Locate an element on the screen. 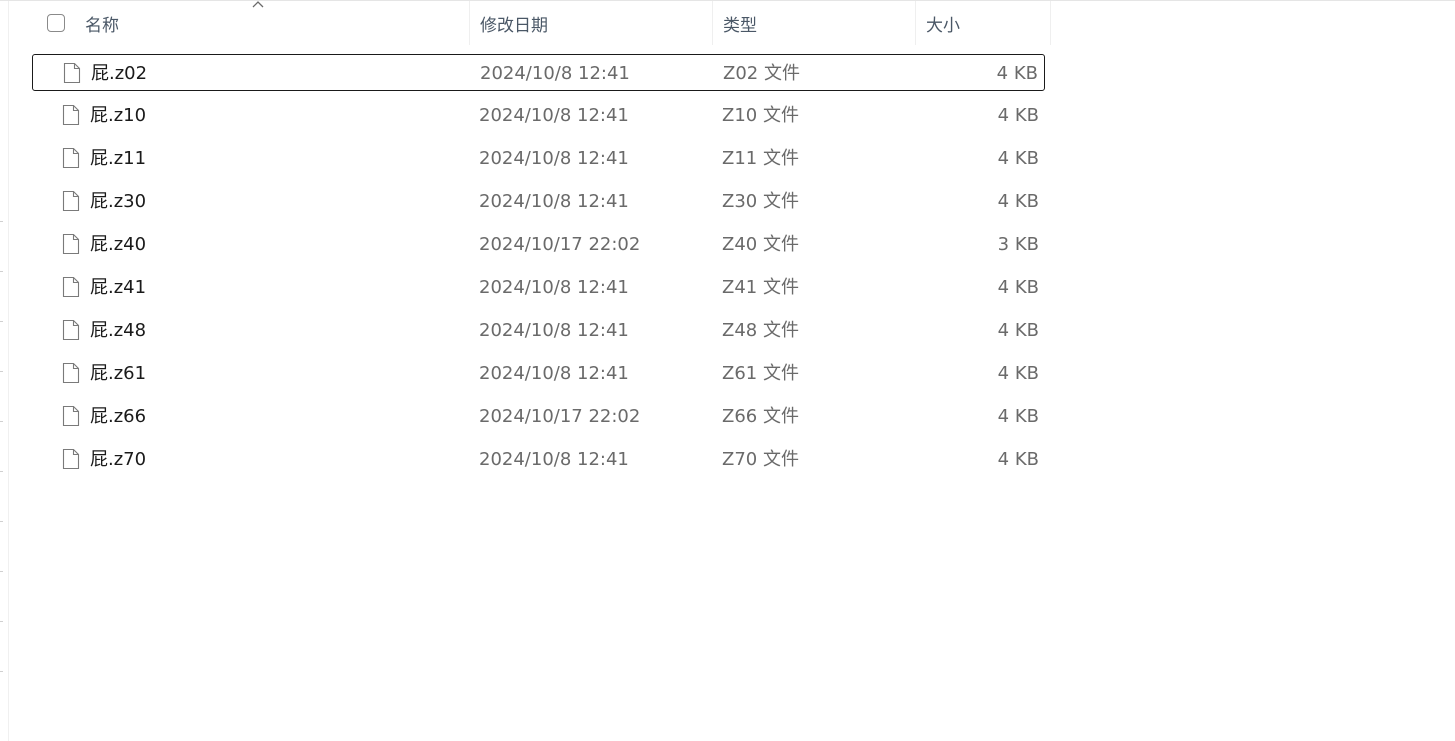 The image size is (1455, 741). file-type: Z40 文件 is located at coordinates (760, 244).